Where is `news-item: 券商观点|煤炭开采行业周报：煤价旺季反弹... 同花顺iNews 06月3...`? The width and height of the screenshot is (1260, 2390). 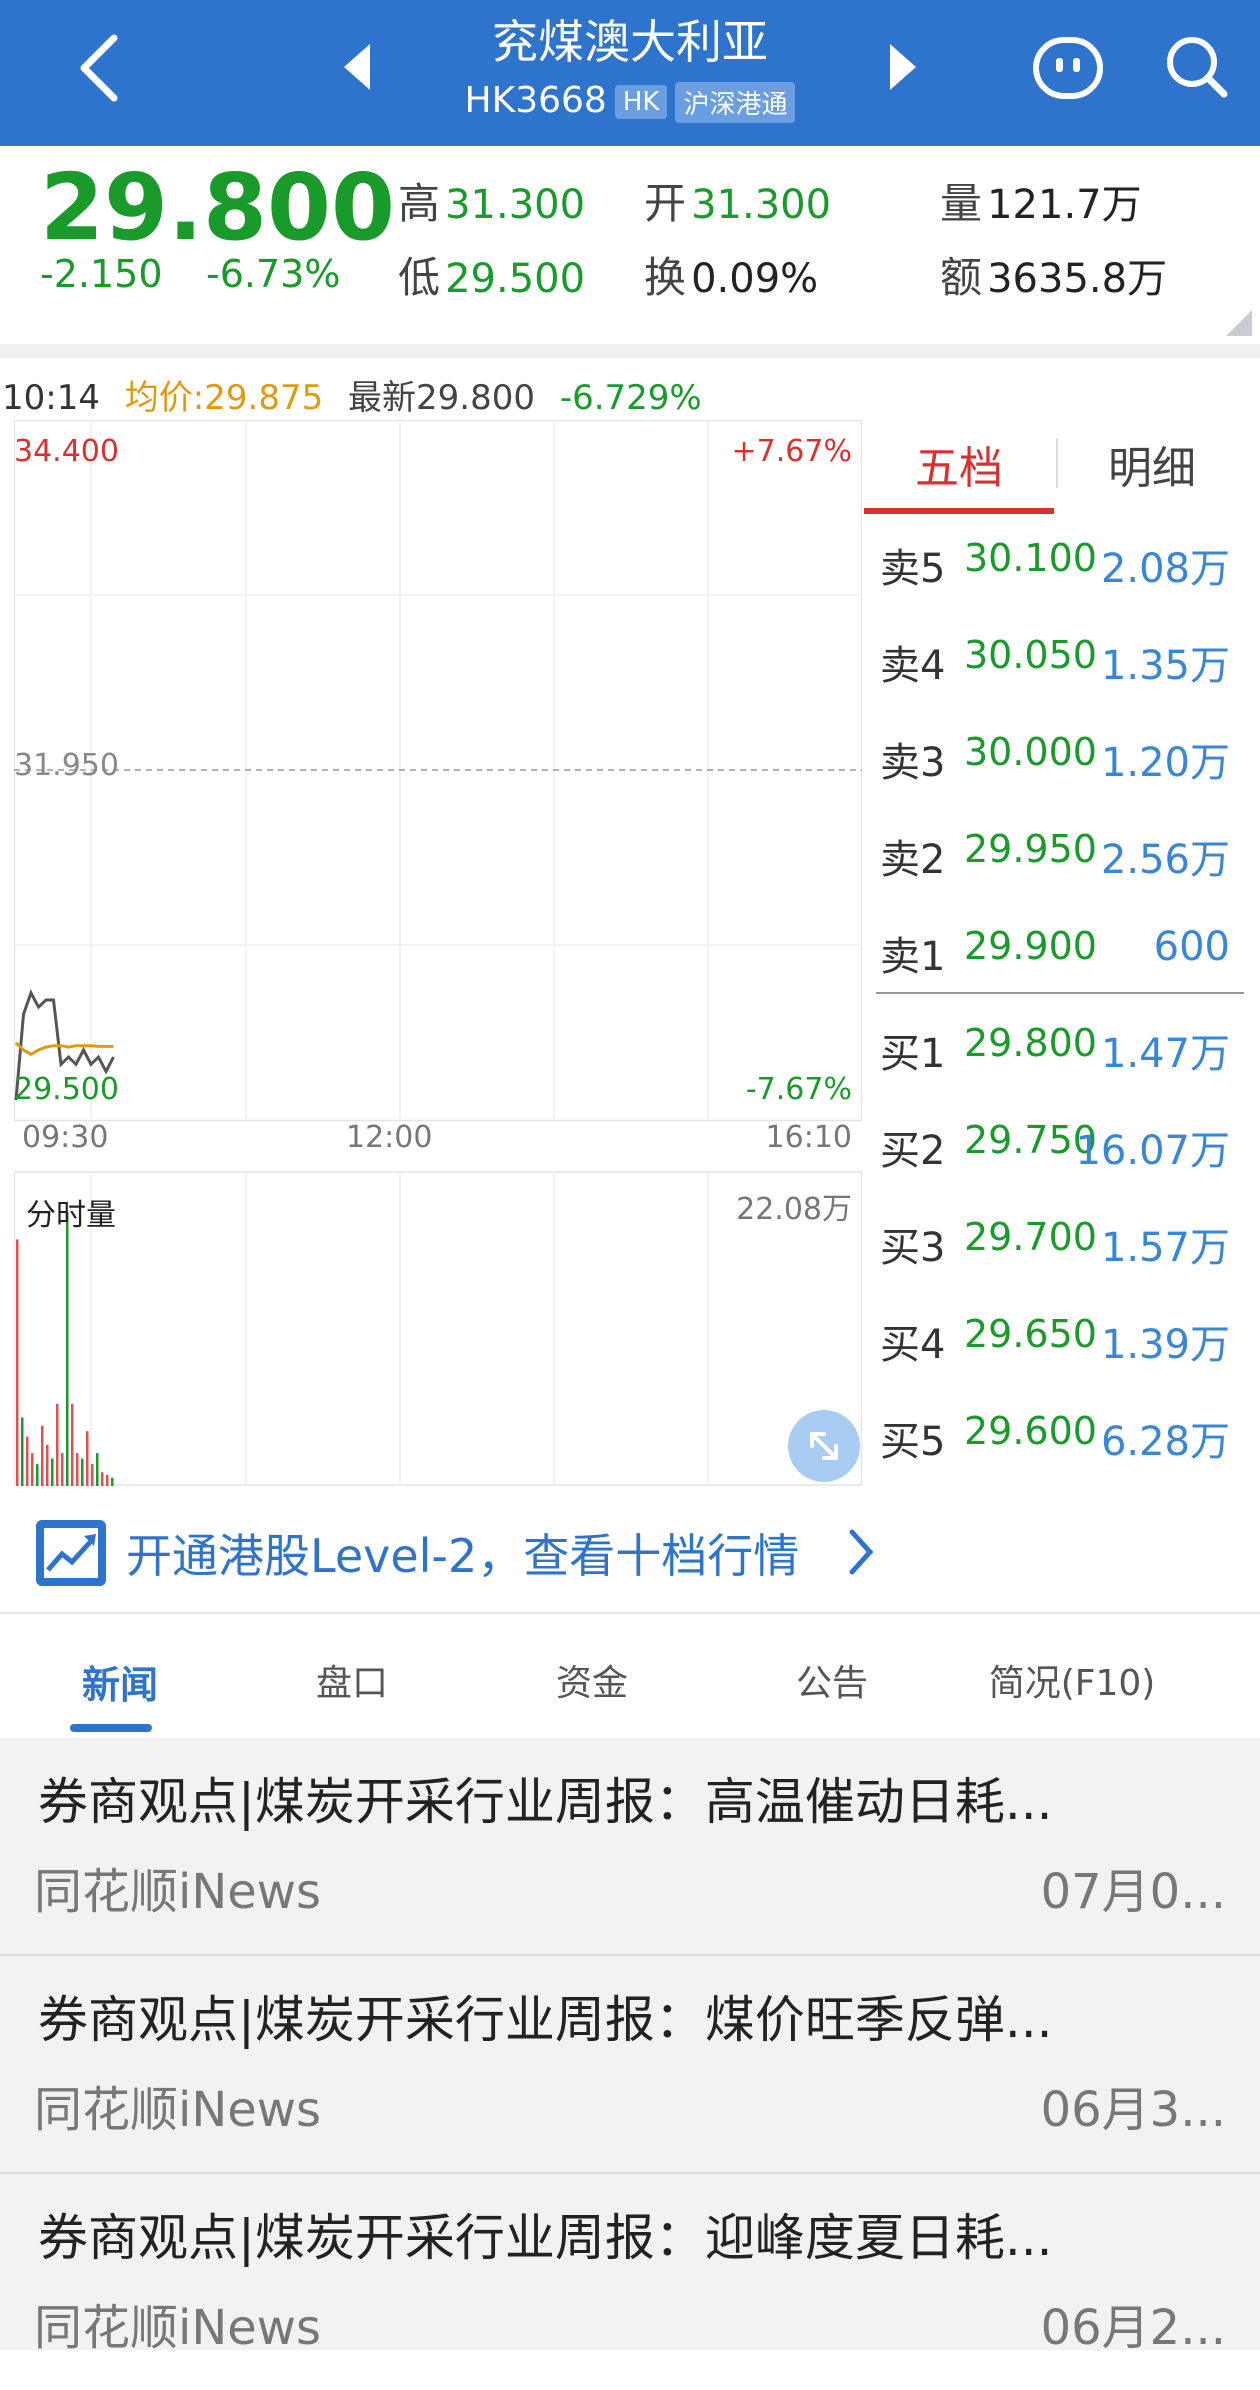
news-item: 券商观点|煤炭开采行业周报：煤价旺季反弹... 同花顺iNews 06月3... is located at coordinates (630, 2065).